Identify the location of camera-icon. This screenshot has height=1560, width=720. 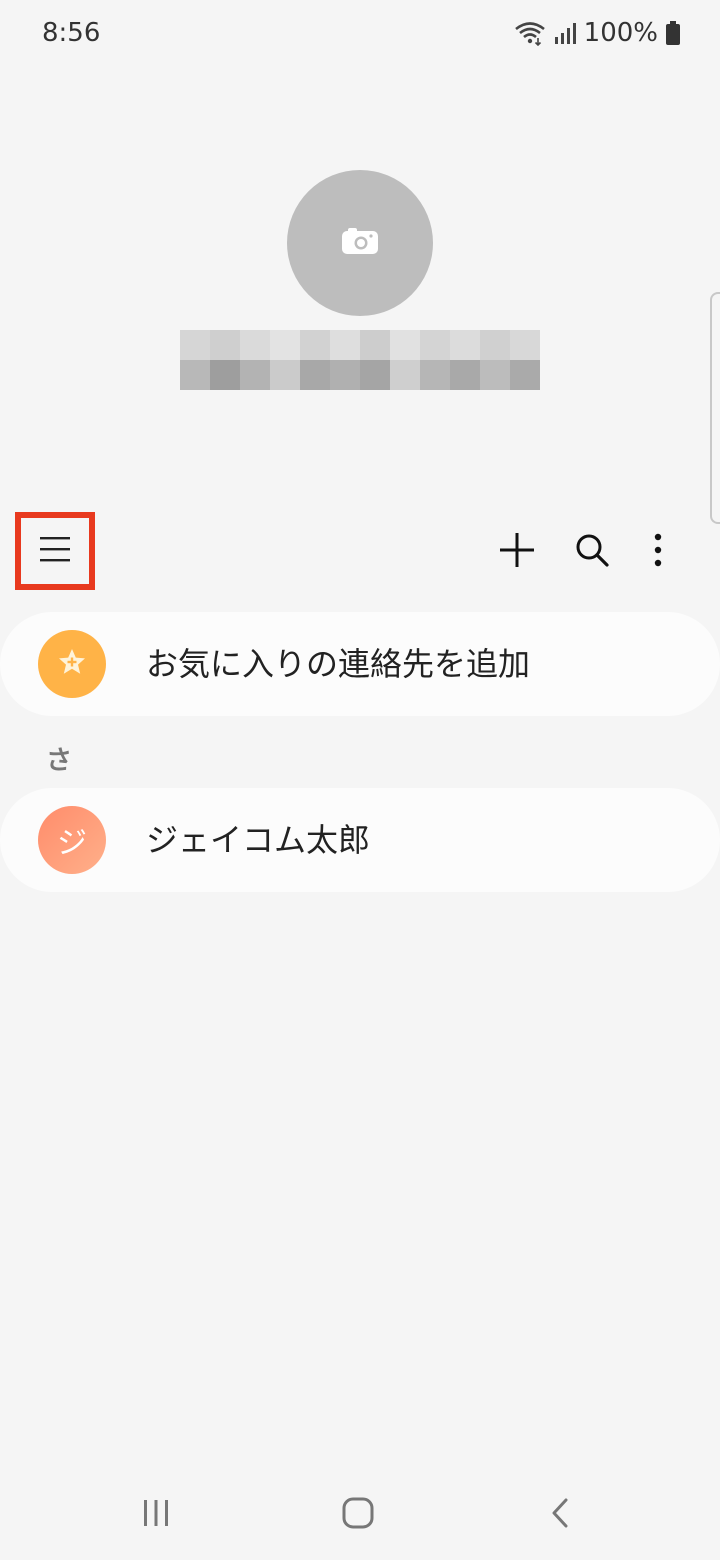
(360, 243).